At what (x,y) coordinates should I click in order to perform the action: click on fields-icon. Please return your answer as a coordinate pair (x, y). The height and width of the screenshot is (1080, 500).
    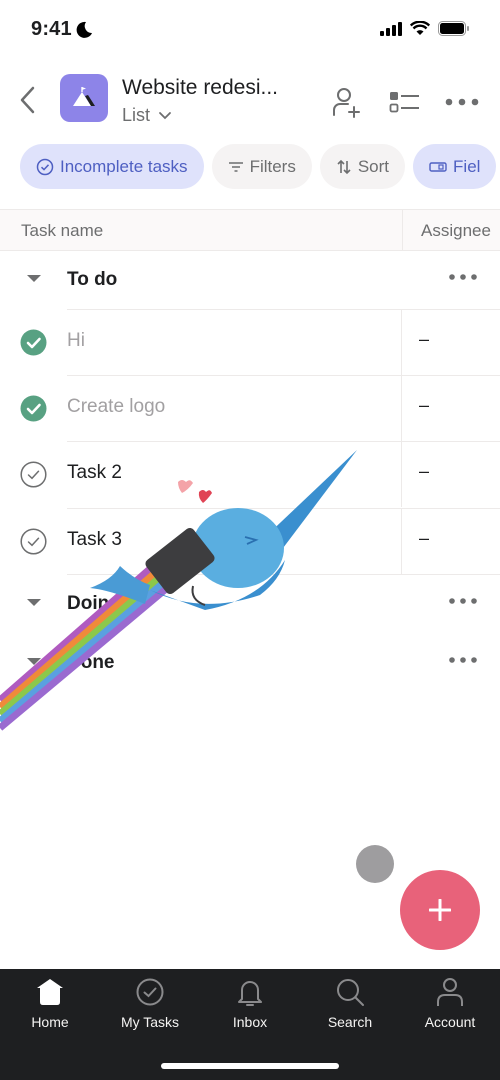
    Looking at the image, I should click on (438, 166).